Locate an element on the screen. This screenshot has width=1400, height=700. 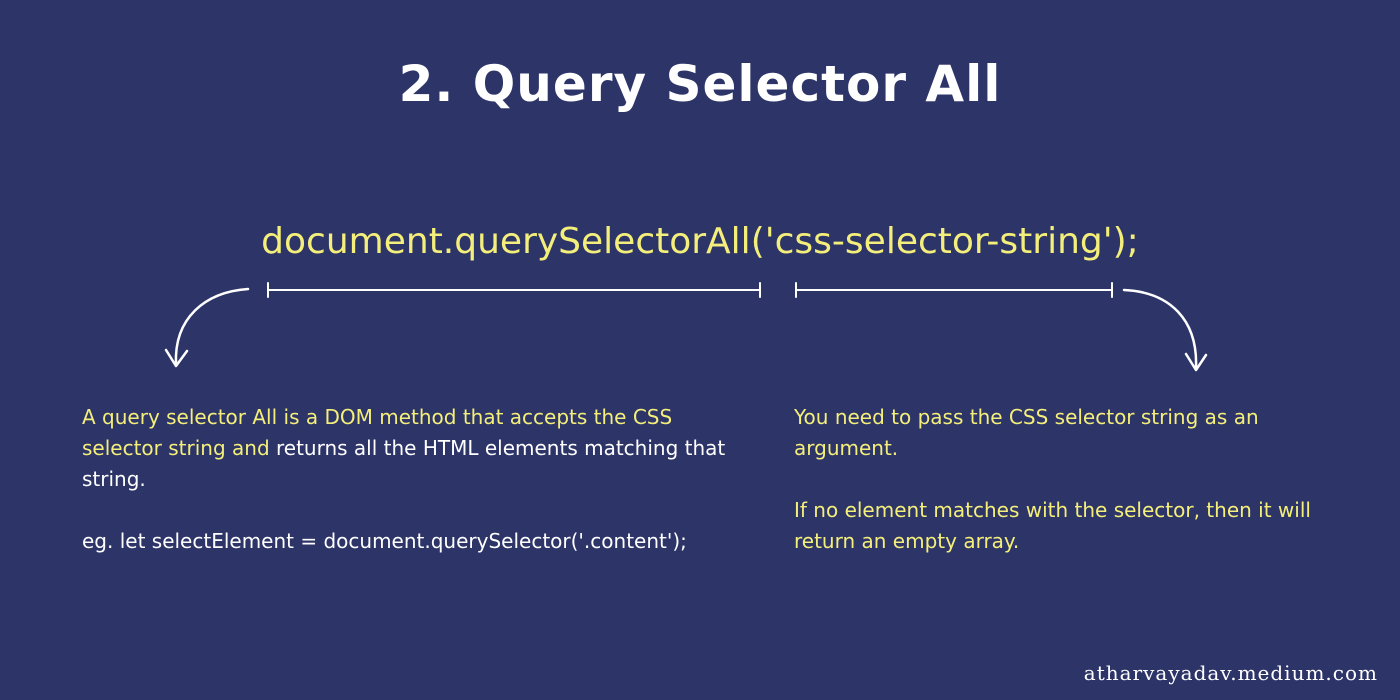
right-arrow-icon is located at coordinates (1165, 330).